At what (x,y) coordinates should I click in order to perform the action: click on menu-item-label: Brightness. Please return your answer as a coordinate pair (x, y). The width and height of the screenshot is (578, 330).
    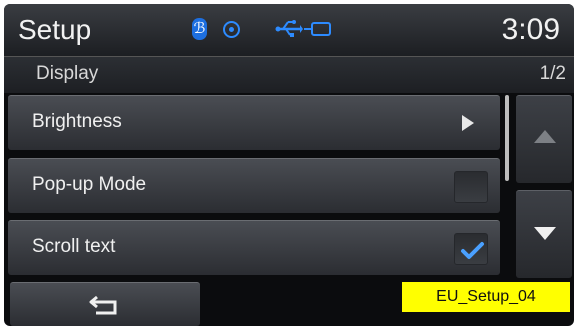
    Looking at the image, I should click on (77, 121).